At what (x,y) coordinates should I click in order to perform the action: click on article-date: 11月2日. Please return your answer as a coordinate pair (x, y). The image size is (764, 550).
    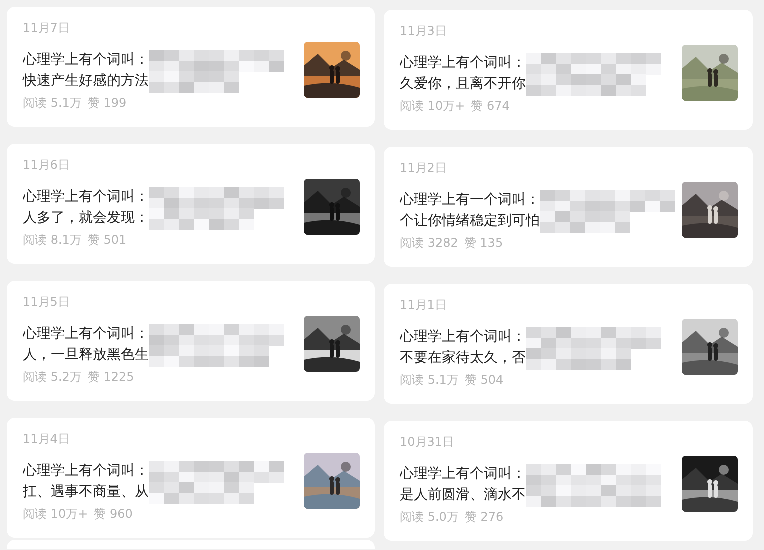
    Looking at the image, I should click on (423, 168).